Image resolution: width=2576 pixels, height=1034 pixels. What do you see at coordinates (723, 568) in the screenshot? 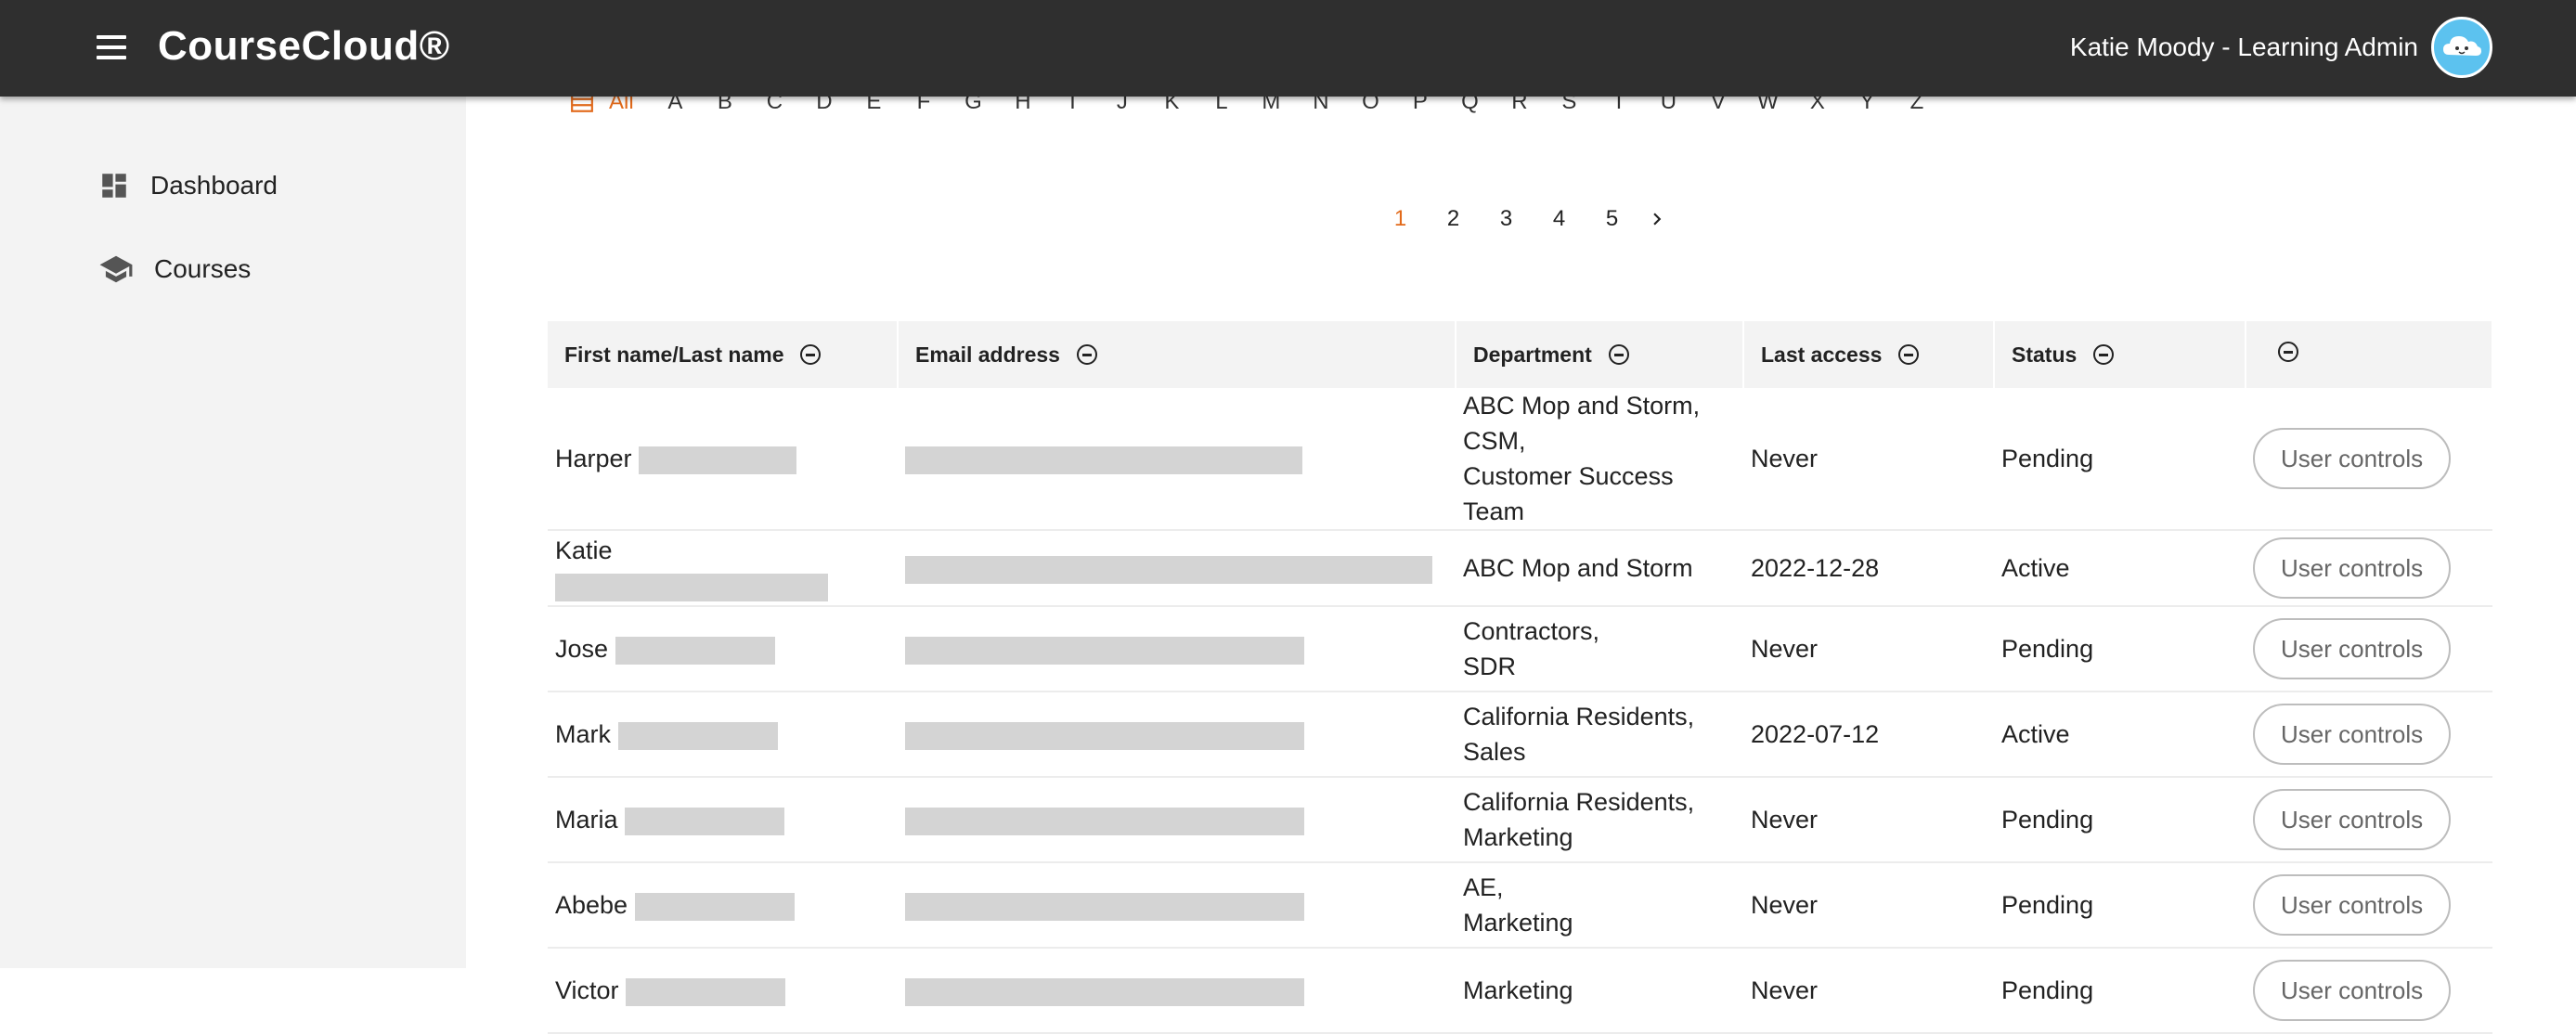
I see `name-cell: Katie` at bounding box center [723, 568].